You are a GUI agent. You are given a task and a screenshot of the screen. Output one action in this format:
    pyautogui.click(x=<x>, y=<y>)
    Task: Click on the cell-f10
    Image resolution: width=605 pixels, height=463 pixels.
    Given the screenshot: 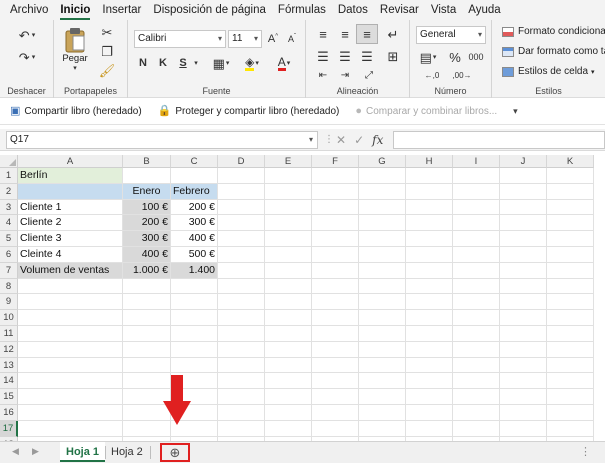 What is the action you would take?
    pyautogui.click(x=335, y=318)
    